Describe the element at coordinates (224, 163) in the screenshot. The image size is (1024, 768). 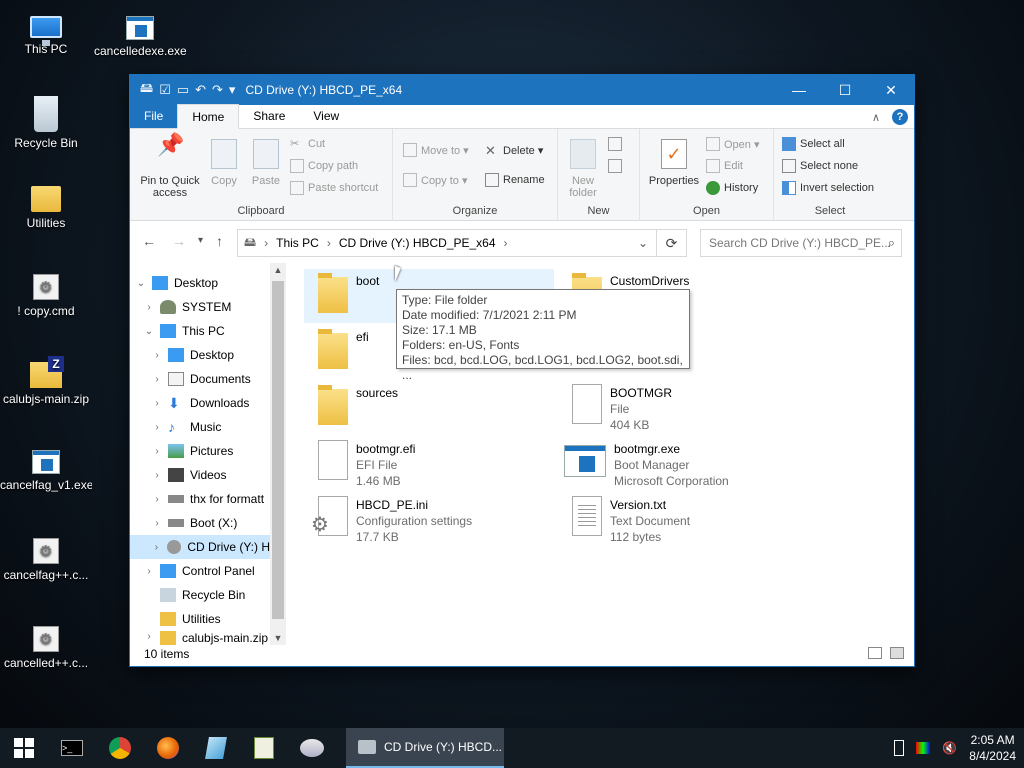
I see `copy-button: Copy` at that location.